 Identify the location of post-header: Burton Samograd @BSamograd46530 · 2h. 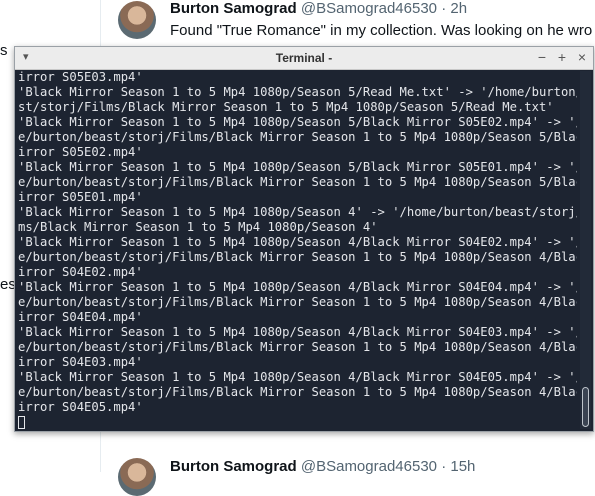
(318, 8).